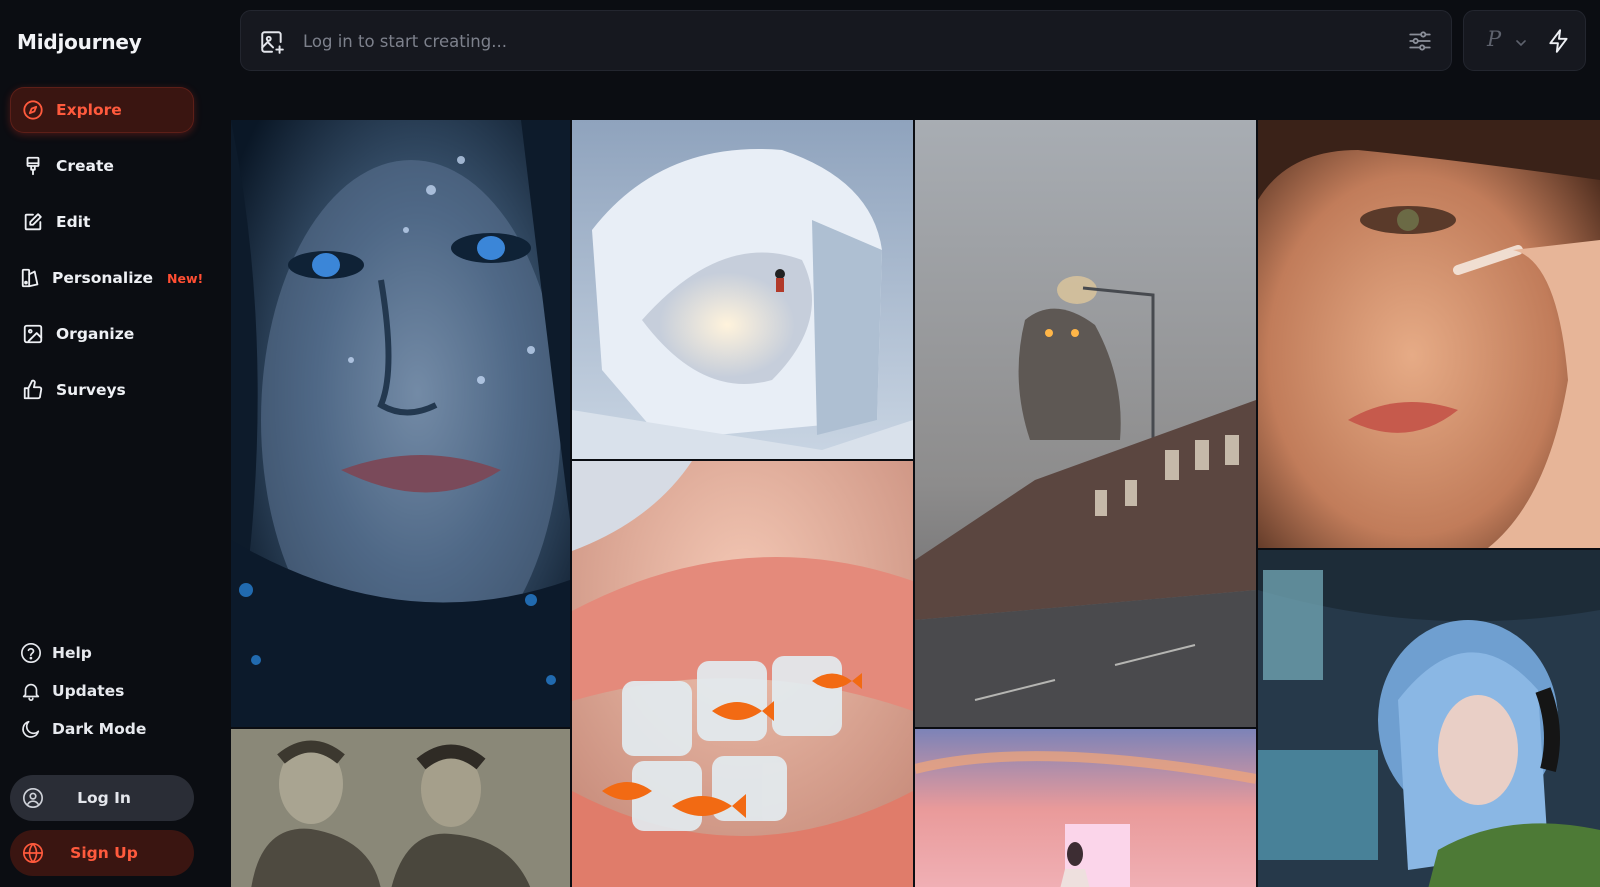 Image resolution: width=1600 pixels, height=887 pixels. I want to click on help-link: Help, so click(55, 653).